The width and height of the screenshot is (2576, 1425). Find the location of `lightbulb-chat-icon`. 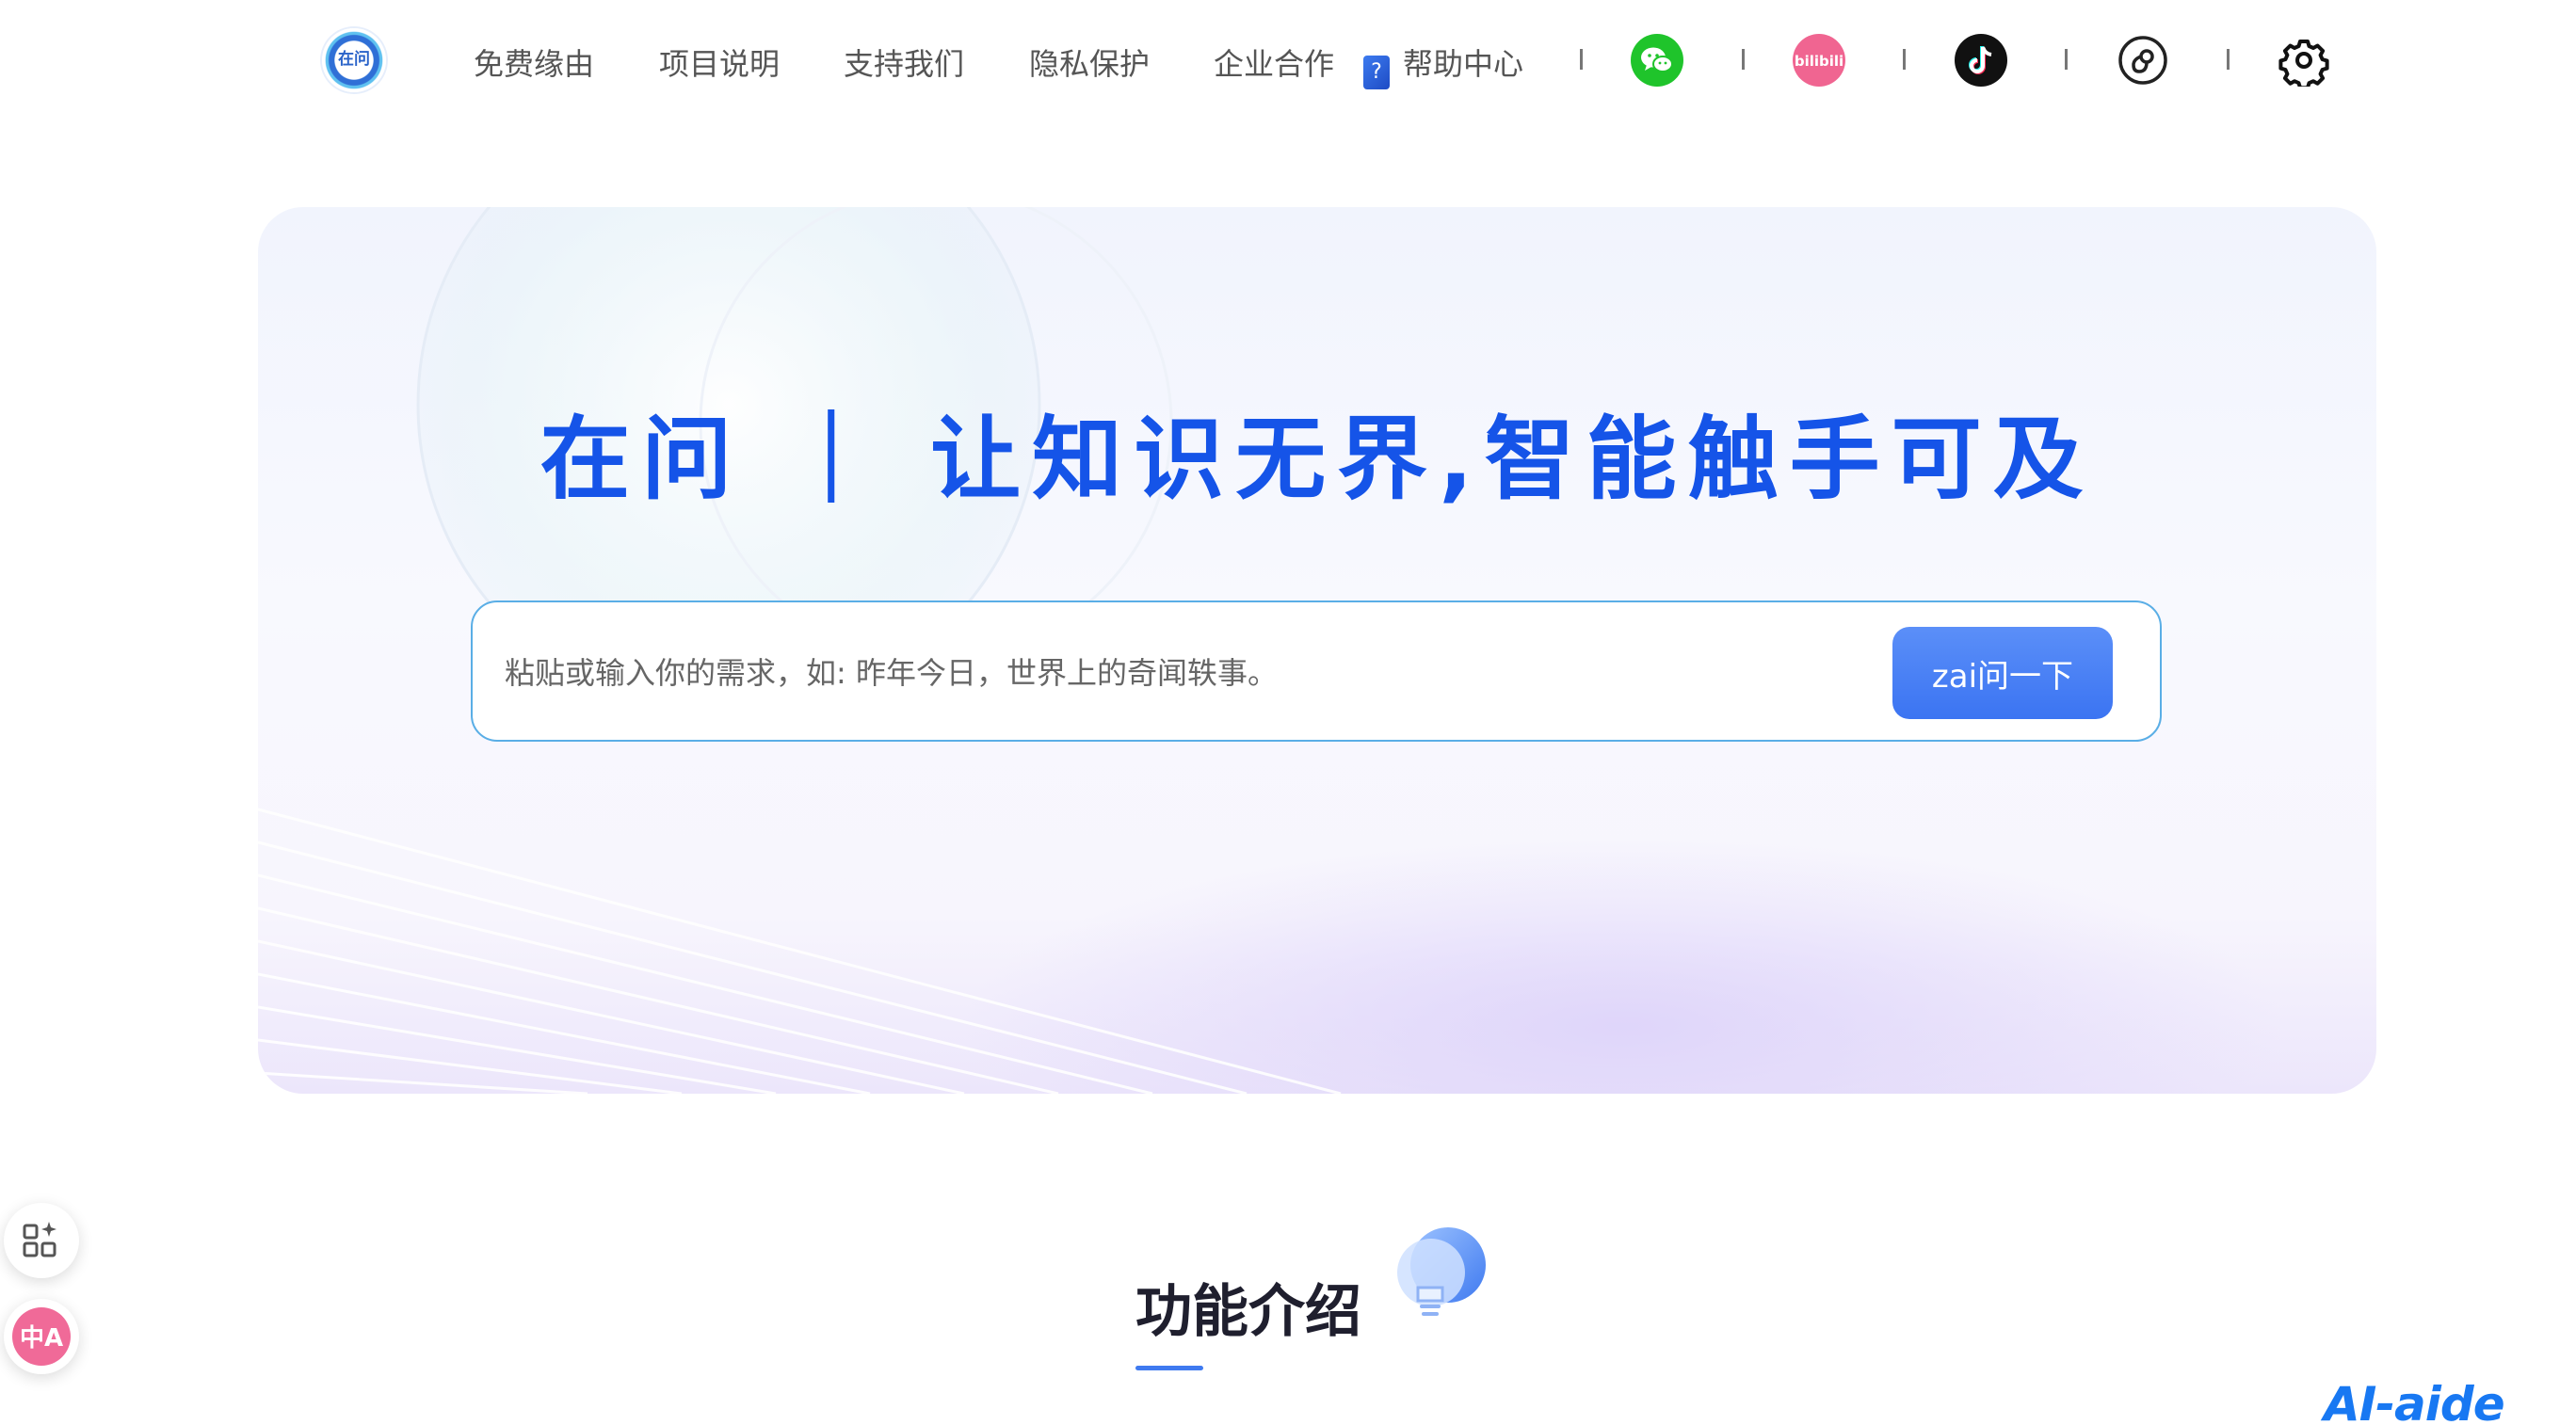

lightbulb-chat-icon is located at coordinates (1441, 1271).